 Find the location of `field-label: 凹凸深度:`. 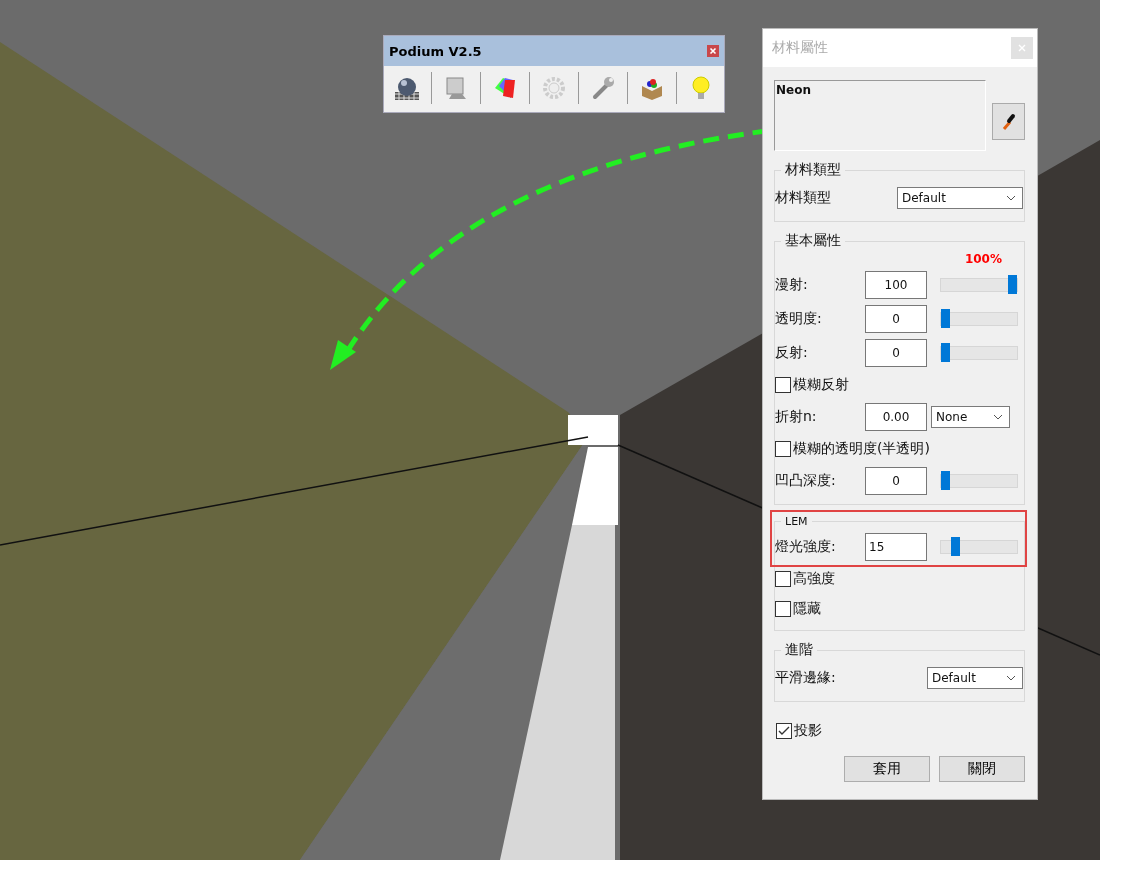

field-label: 凹凸深度: is located at coordinates (806, 481).